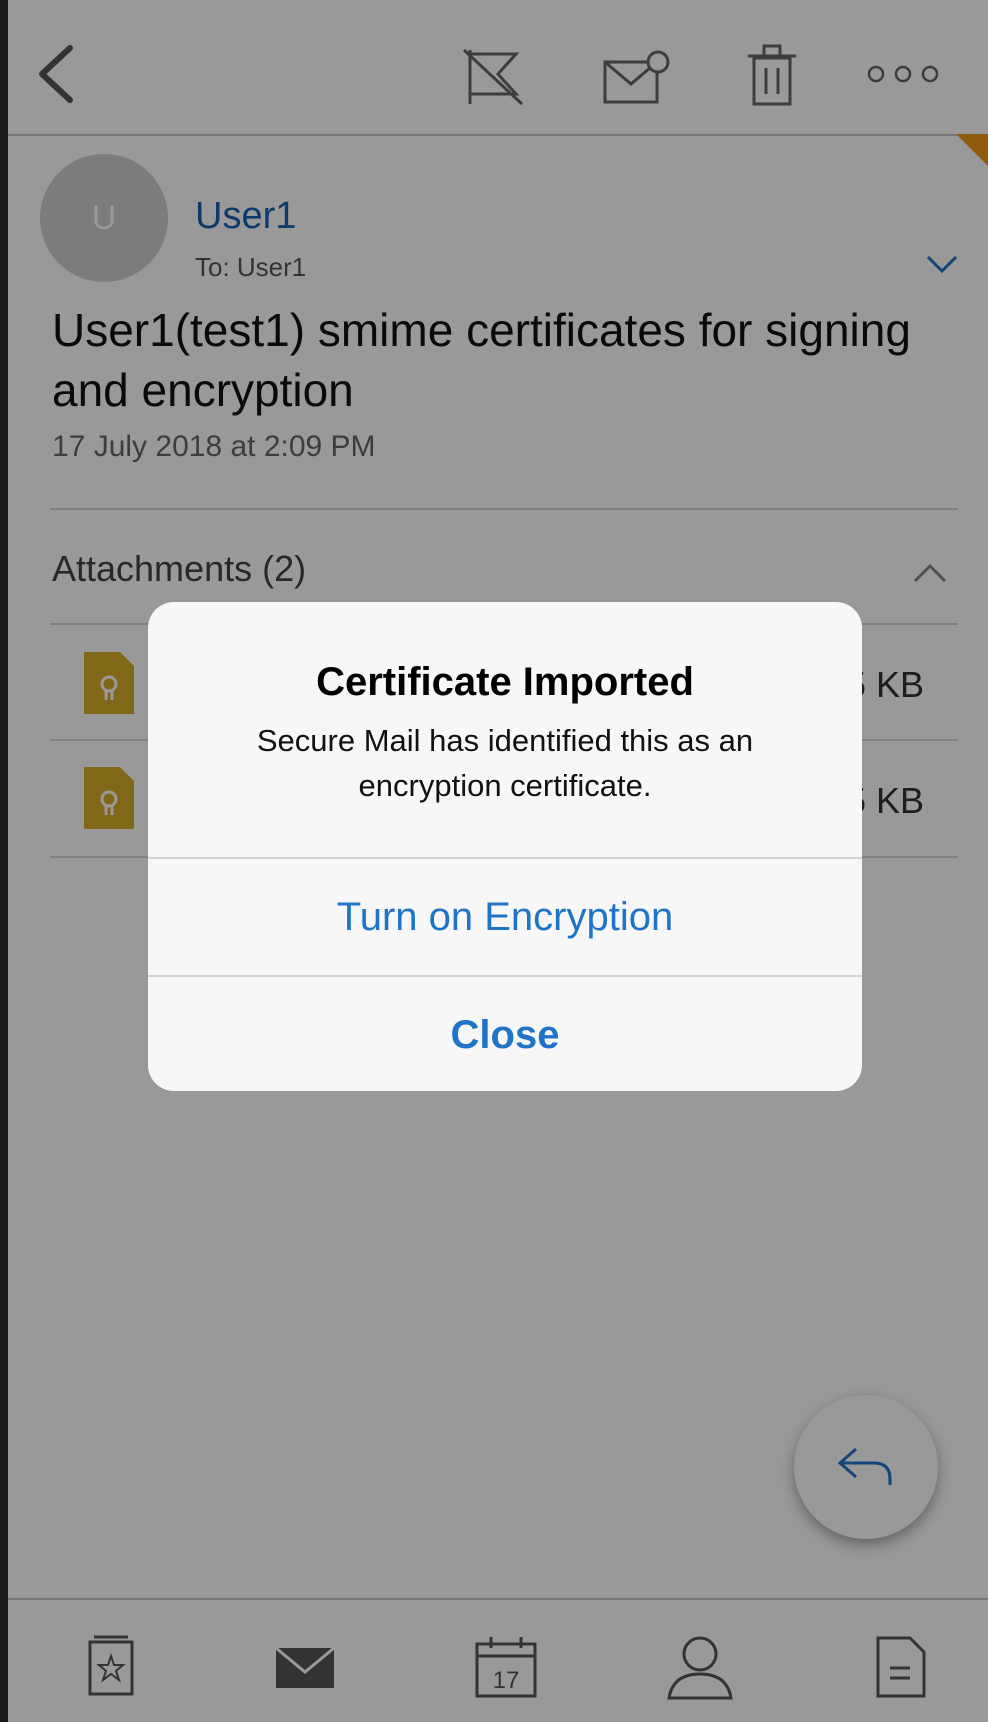  What do you see at coordinates (505, 682) in the screenshot?
I see `alert-title: Certificate Imported` at bounding box center [505, 682].